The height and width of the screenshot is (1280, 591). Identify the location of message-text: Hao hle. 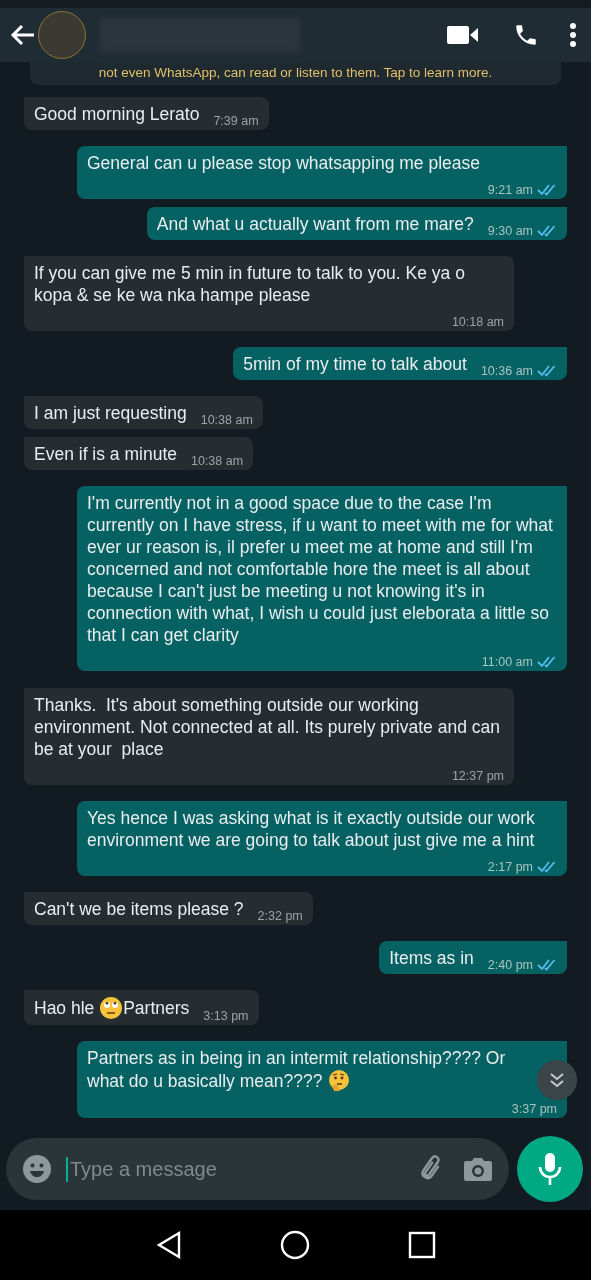
(65, 1007).